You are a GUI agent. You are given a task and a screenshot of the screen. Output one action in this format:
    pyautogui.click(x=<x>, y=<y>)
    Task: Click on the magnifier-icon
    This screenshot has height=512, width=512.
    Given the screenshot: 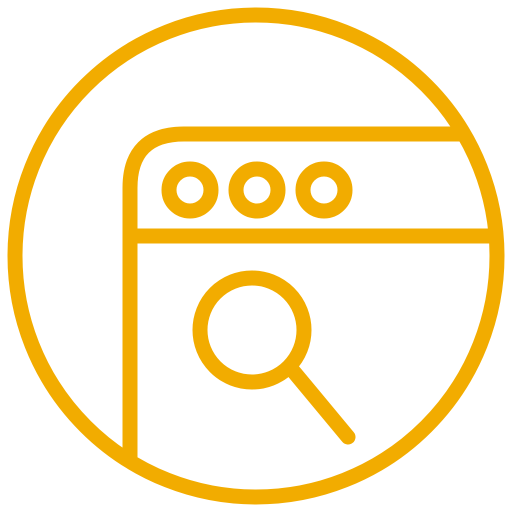 What is the action you would take?
    pyautogui.click(x=274, y=357)
    